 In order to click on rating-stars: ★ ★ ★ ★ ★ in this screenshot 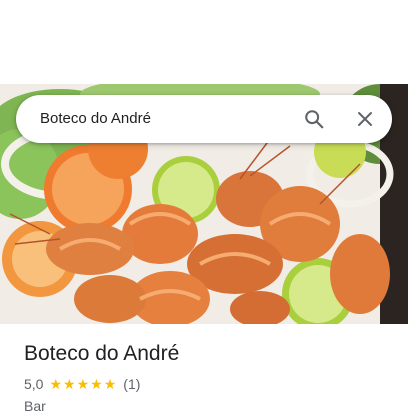, I will do `click(83, 384)`.